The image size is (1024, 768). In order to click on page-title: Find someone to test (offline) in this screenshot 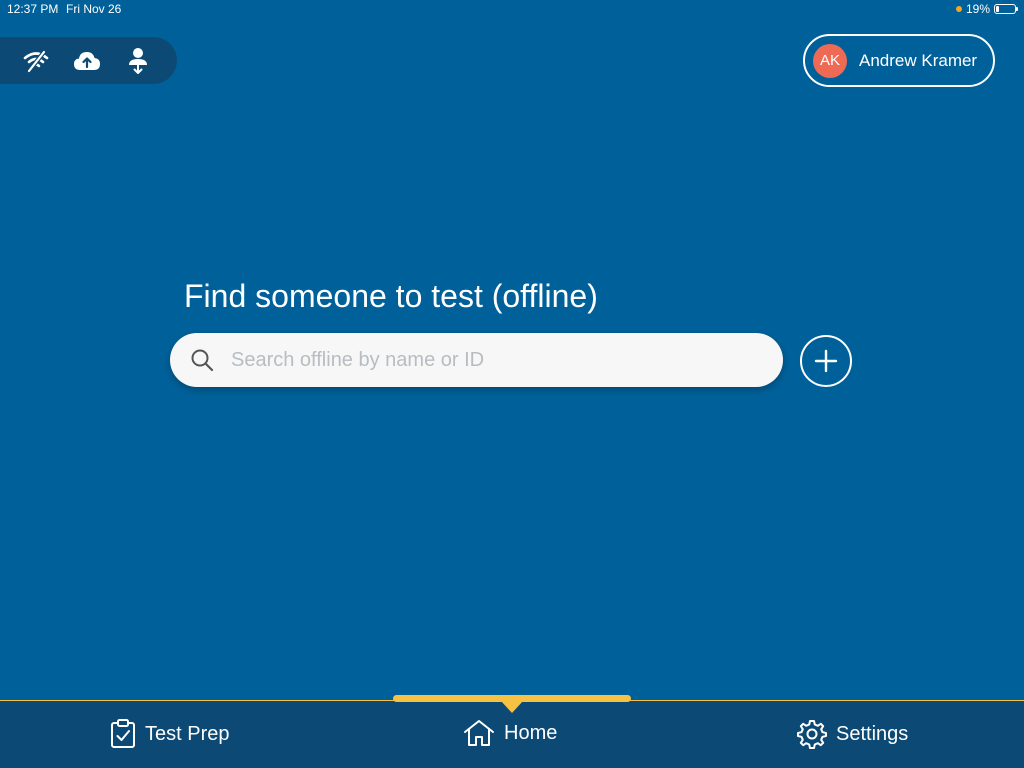, I will do `click(391, 296)`.